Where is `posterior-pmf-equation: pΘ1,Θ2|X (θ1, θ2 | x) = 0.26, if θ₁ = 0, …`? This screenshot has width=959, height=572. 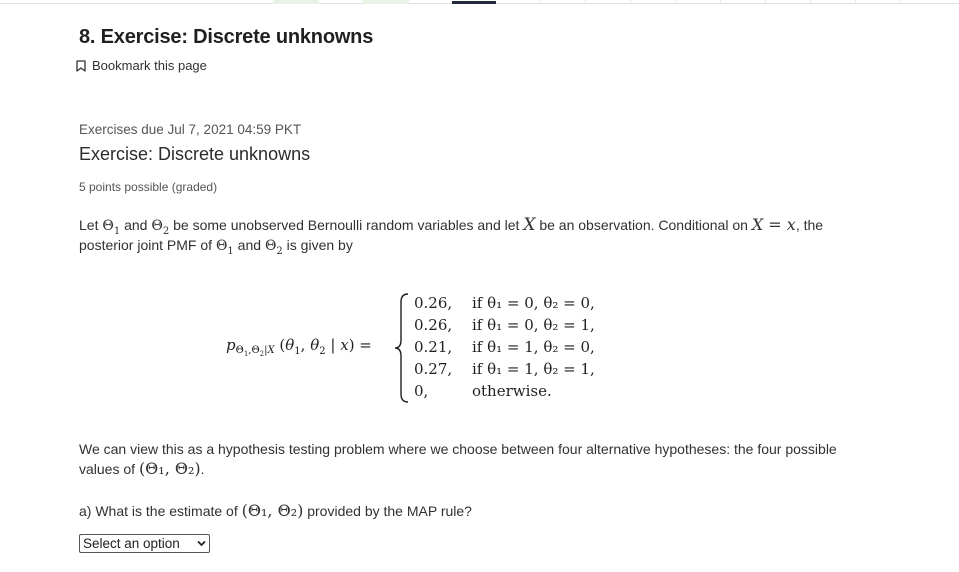 posterior-pmf-equation: pΘ1,Θ2|X (θ1, θ2 | x) = 0.26, if θ₁ = 0, … is located at coordinates (436, 348).